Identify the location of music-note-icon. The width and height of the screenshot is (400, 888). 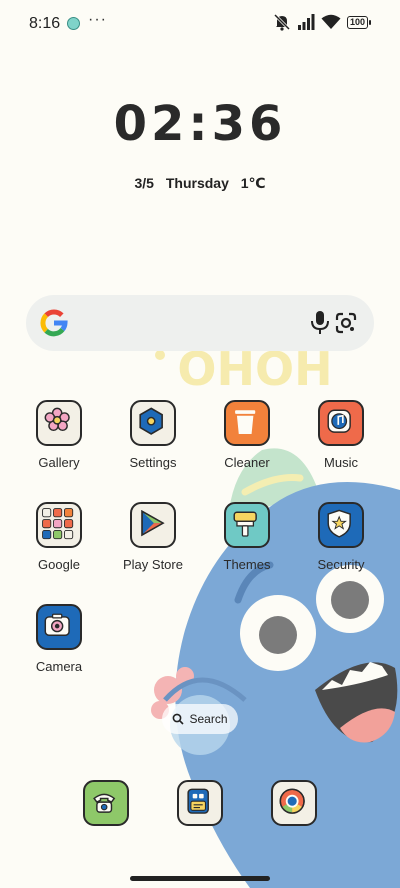
(341, 423).